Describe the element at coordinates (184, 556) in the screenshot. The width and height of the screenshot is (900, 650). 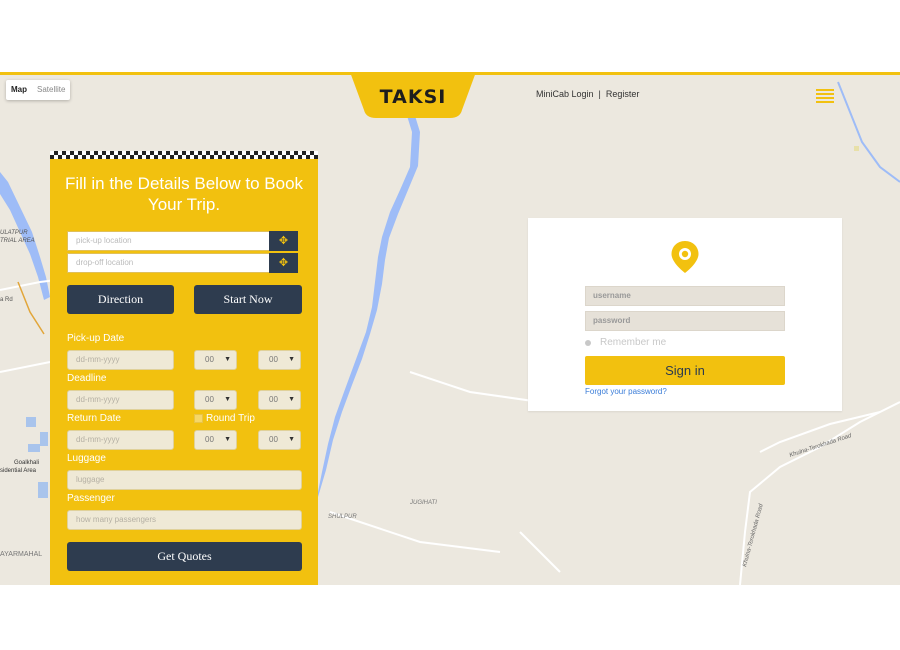
I see `get-quotes-button: Get Quotes` at that location.